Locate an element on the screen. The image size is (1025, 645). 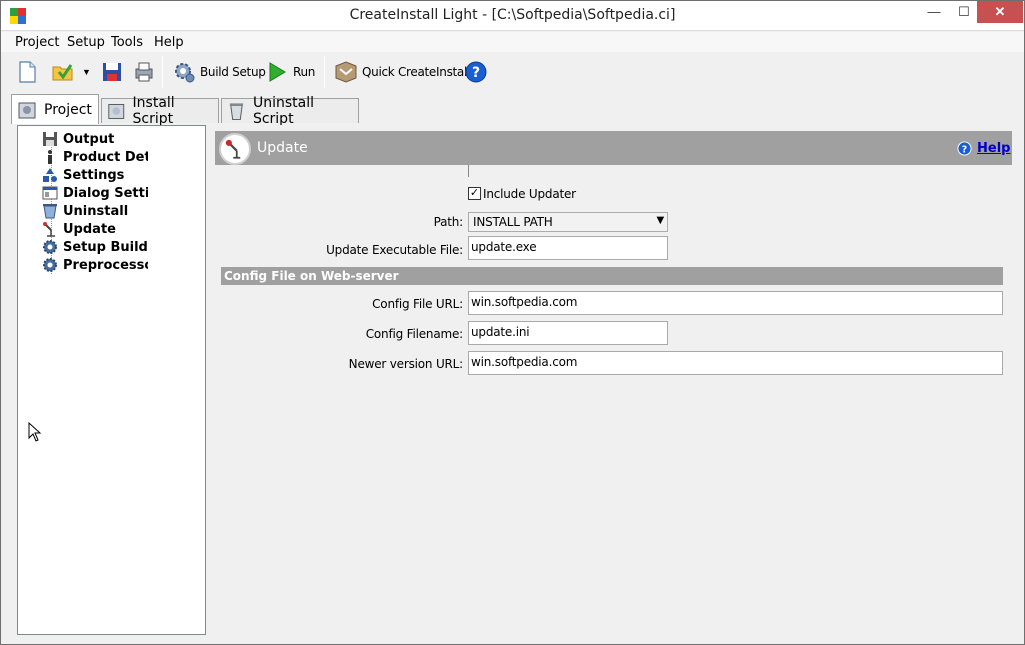
tree-label-settings: Settings is located at coordinates (94, 175).